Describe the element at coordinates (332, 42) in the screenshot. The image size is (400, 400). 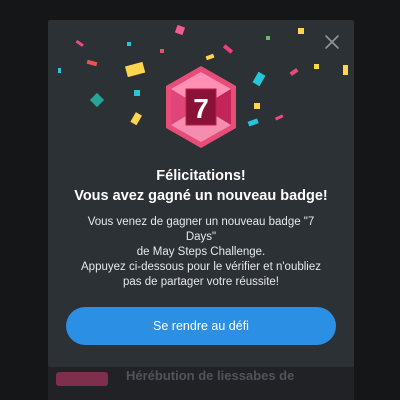
I see `close-icon` at that location.